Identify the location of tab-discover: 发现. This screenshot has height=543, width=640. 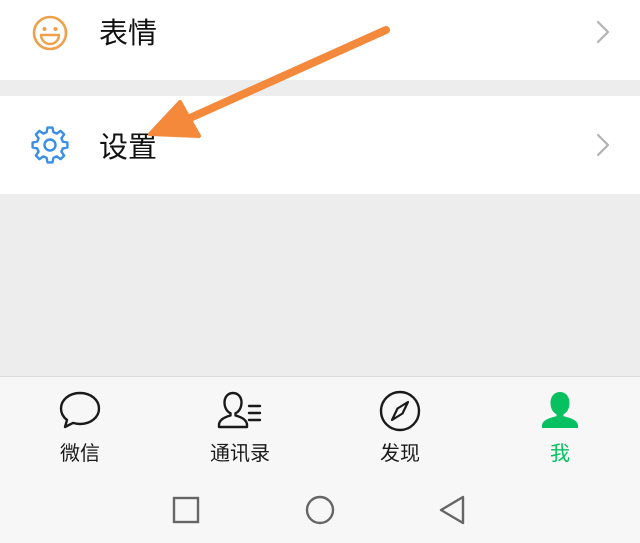
(400, 429).